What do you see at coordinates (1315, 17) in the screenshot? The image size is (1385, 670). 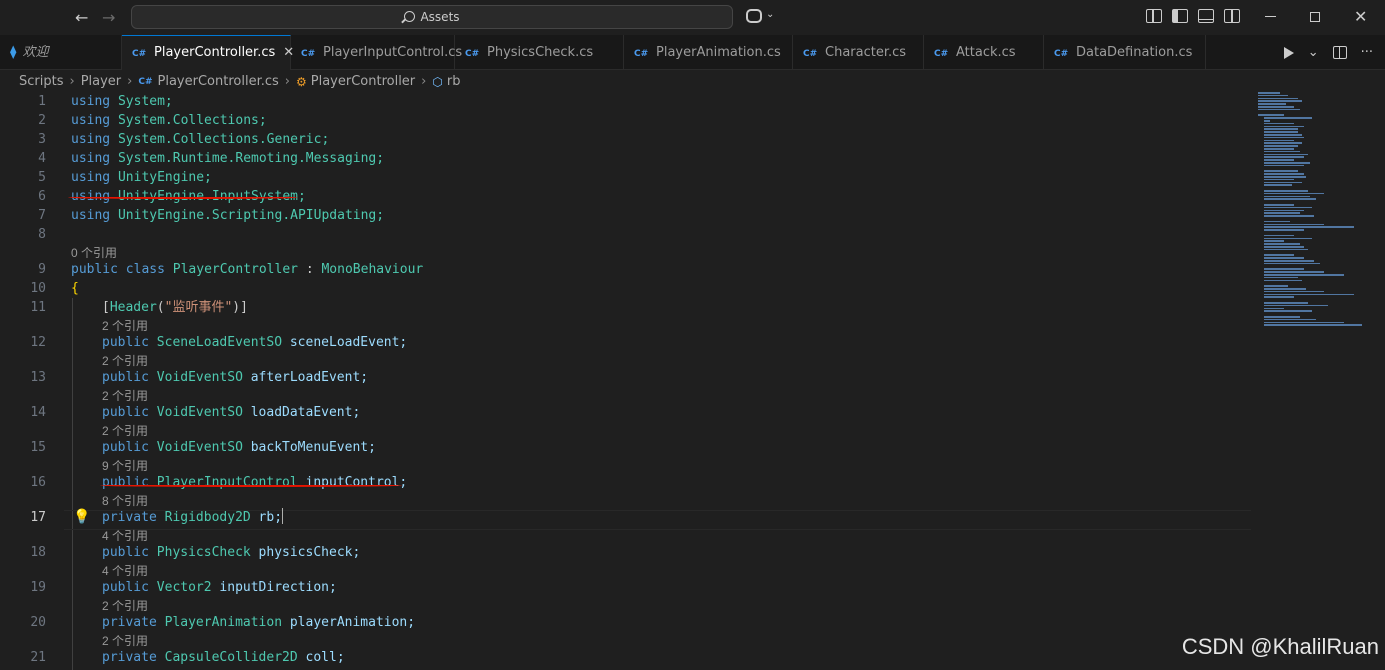 I see `maximize-icon` at bounding box center [1315, 17].